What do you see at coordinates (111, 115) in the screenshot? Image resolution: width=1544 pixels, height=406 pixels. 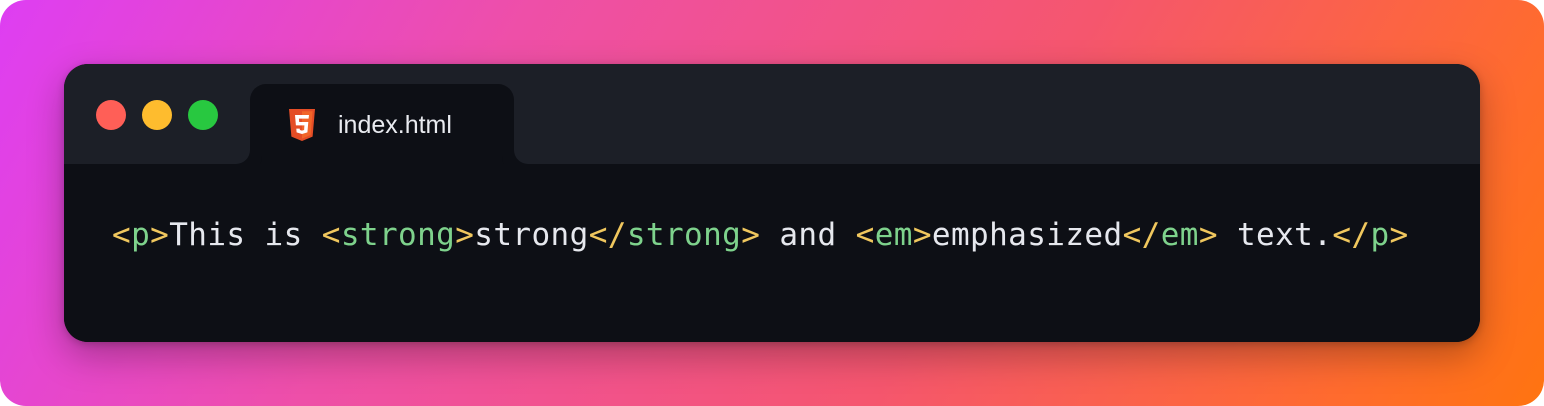 I see `close-button` at bounding box center [111, 115].